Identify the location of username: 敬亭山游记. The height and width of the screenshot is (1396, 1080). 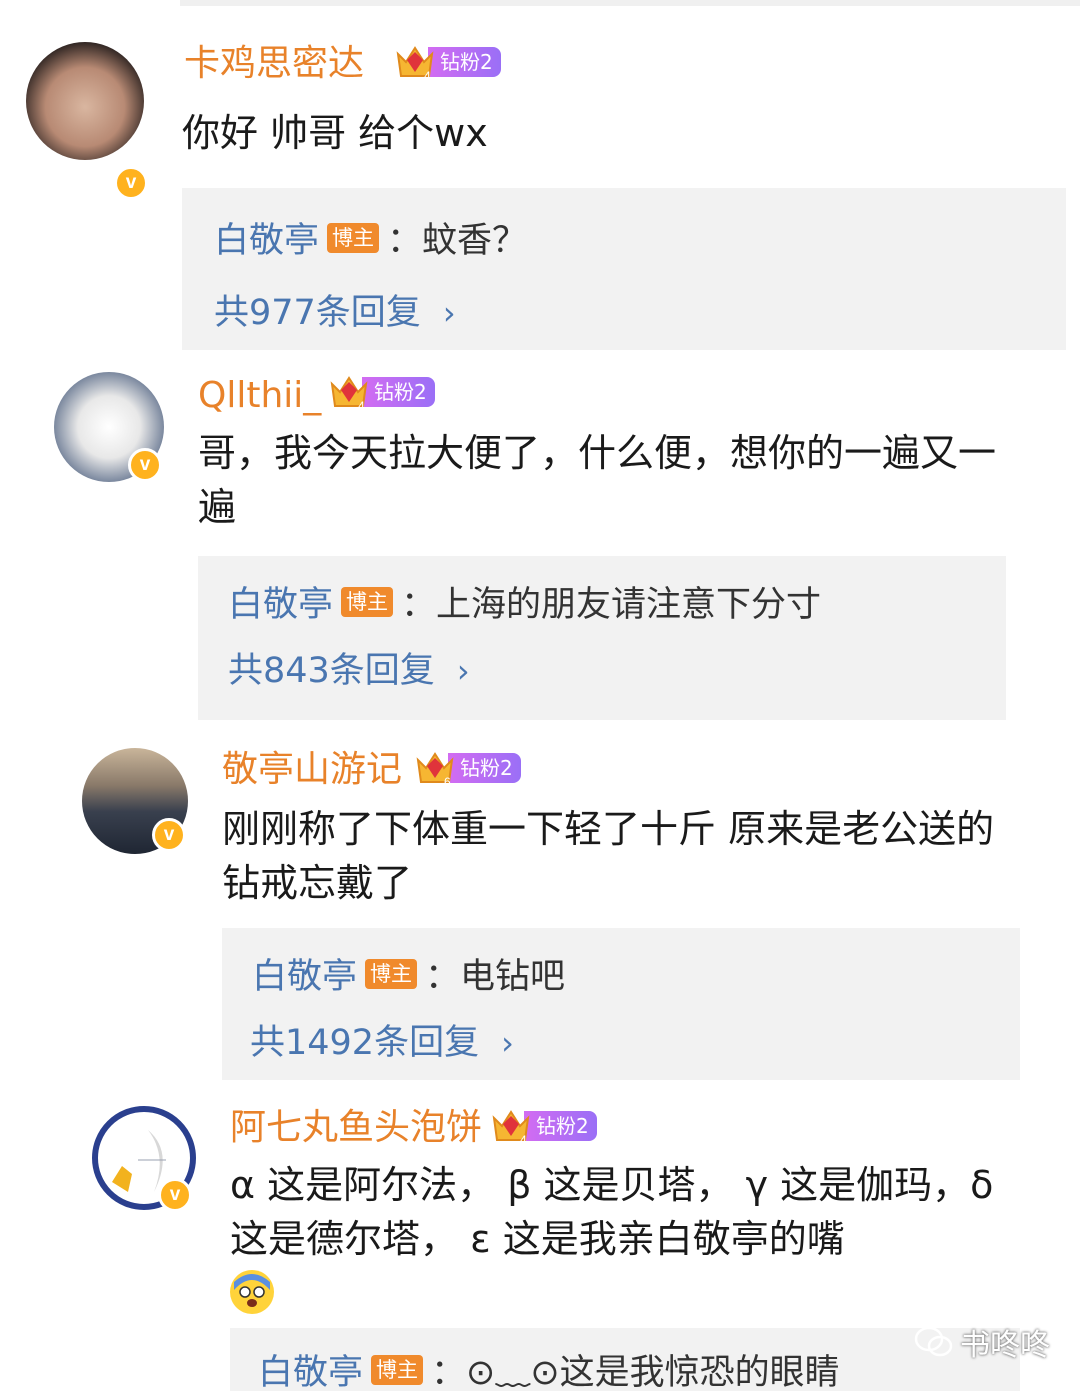
(312, 770).